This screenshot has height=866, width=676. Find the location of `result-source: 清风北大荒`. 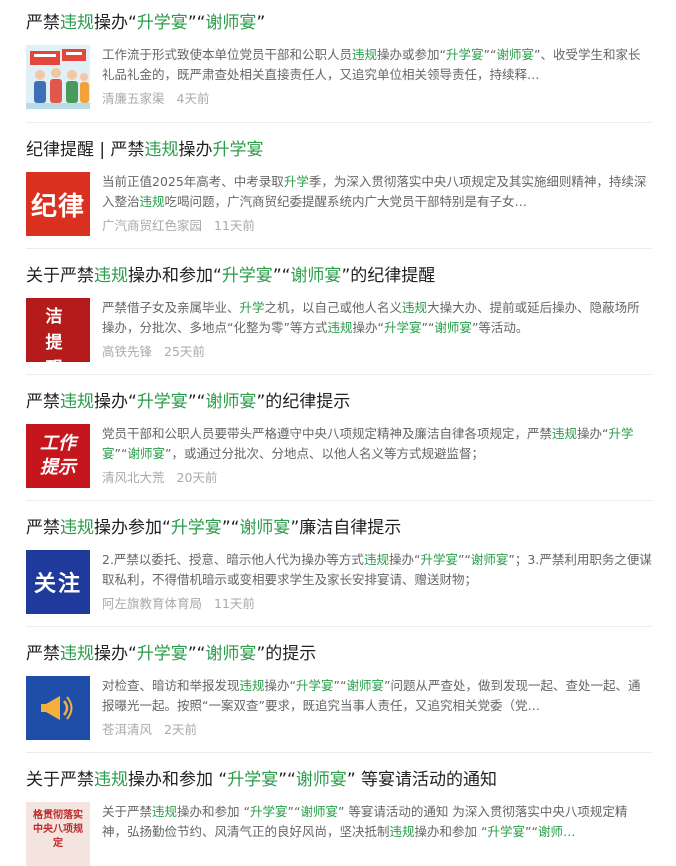

result-source: 清风北大荒 is located at coordinates (133, 477).